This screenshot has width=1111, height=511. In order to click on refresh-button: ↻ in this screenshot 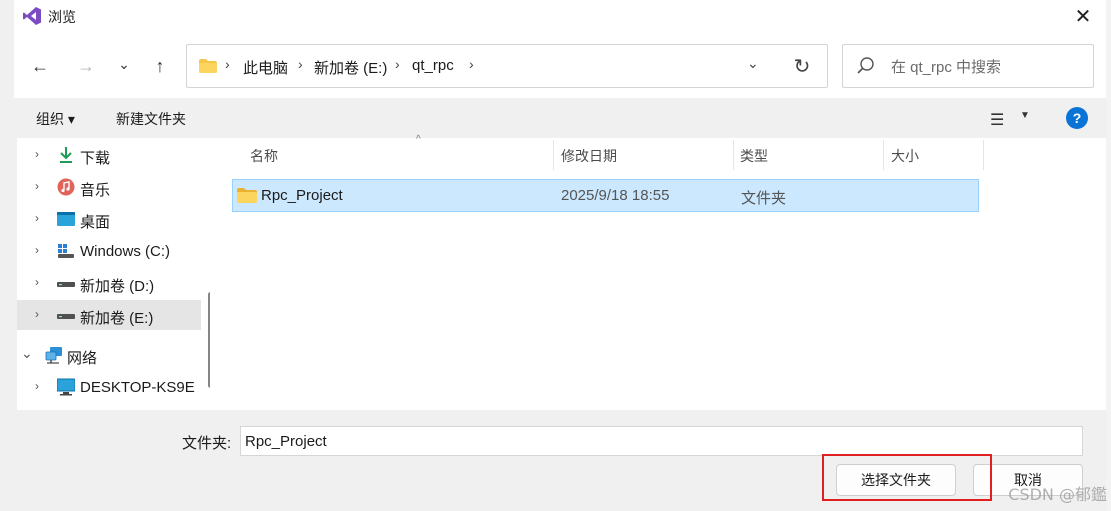, I will do `click(802, 66)`.